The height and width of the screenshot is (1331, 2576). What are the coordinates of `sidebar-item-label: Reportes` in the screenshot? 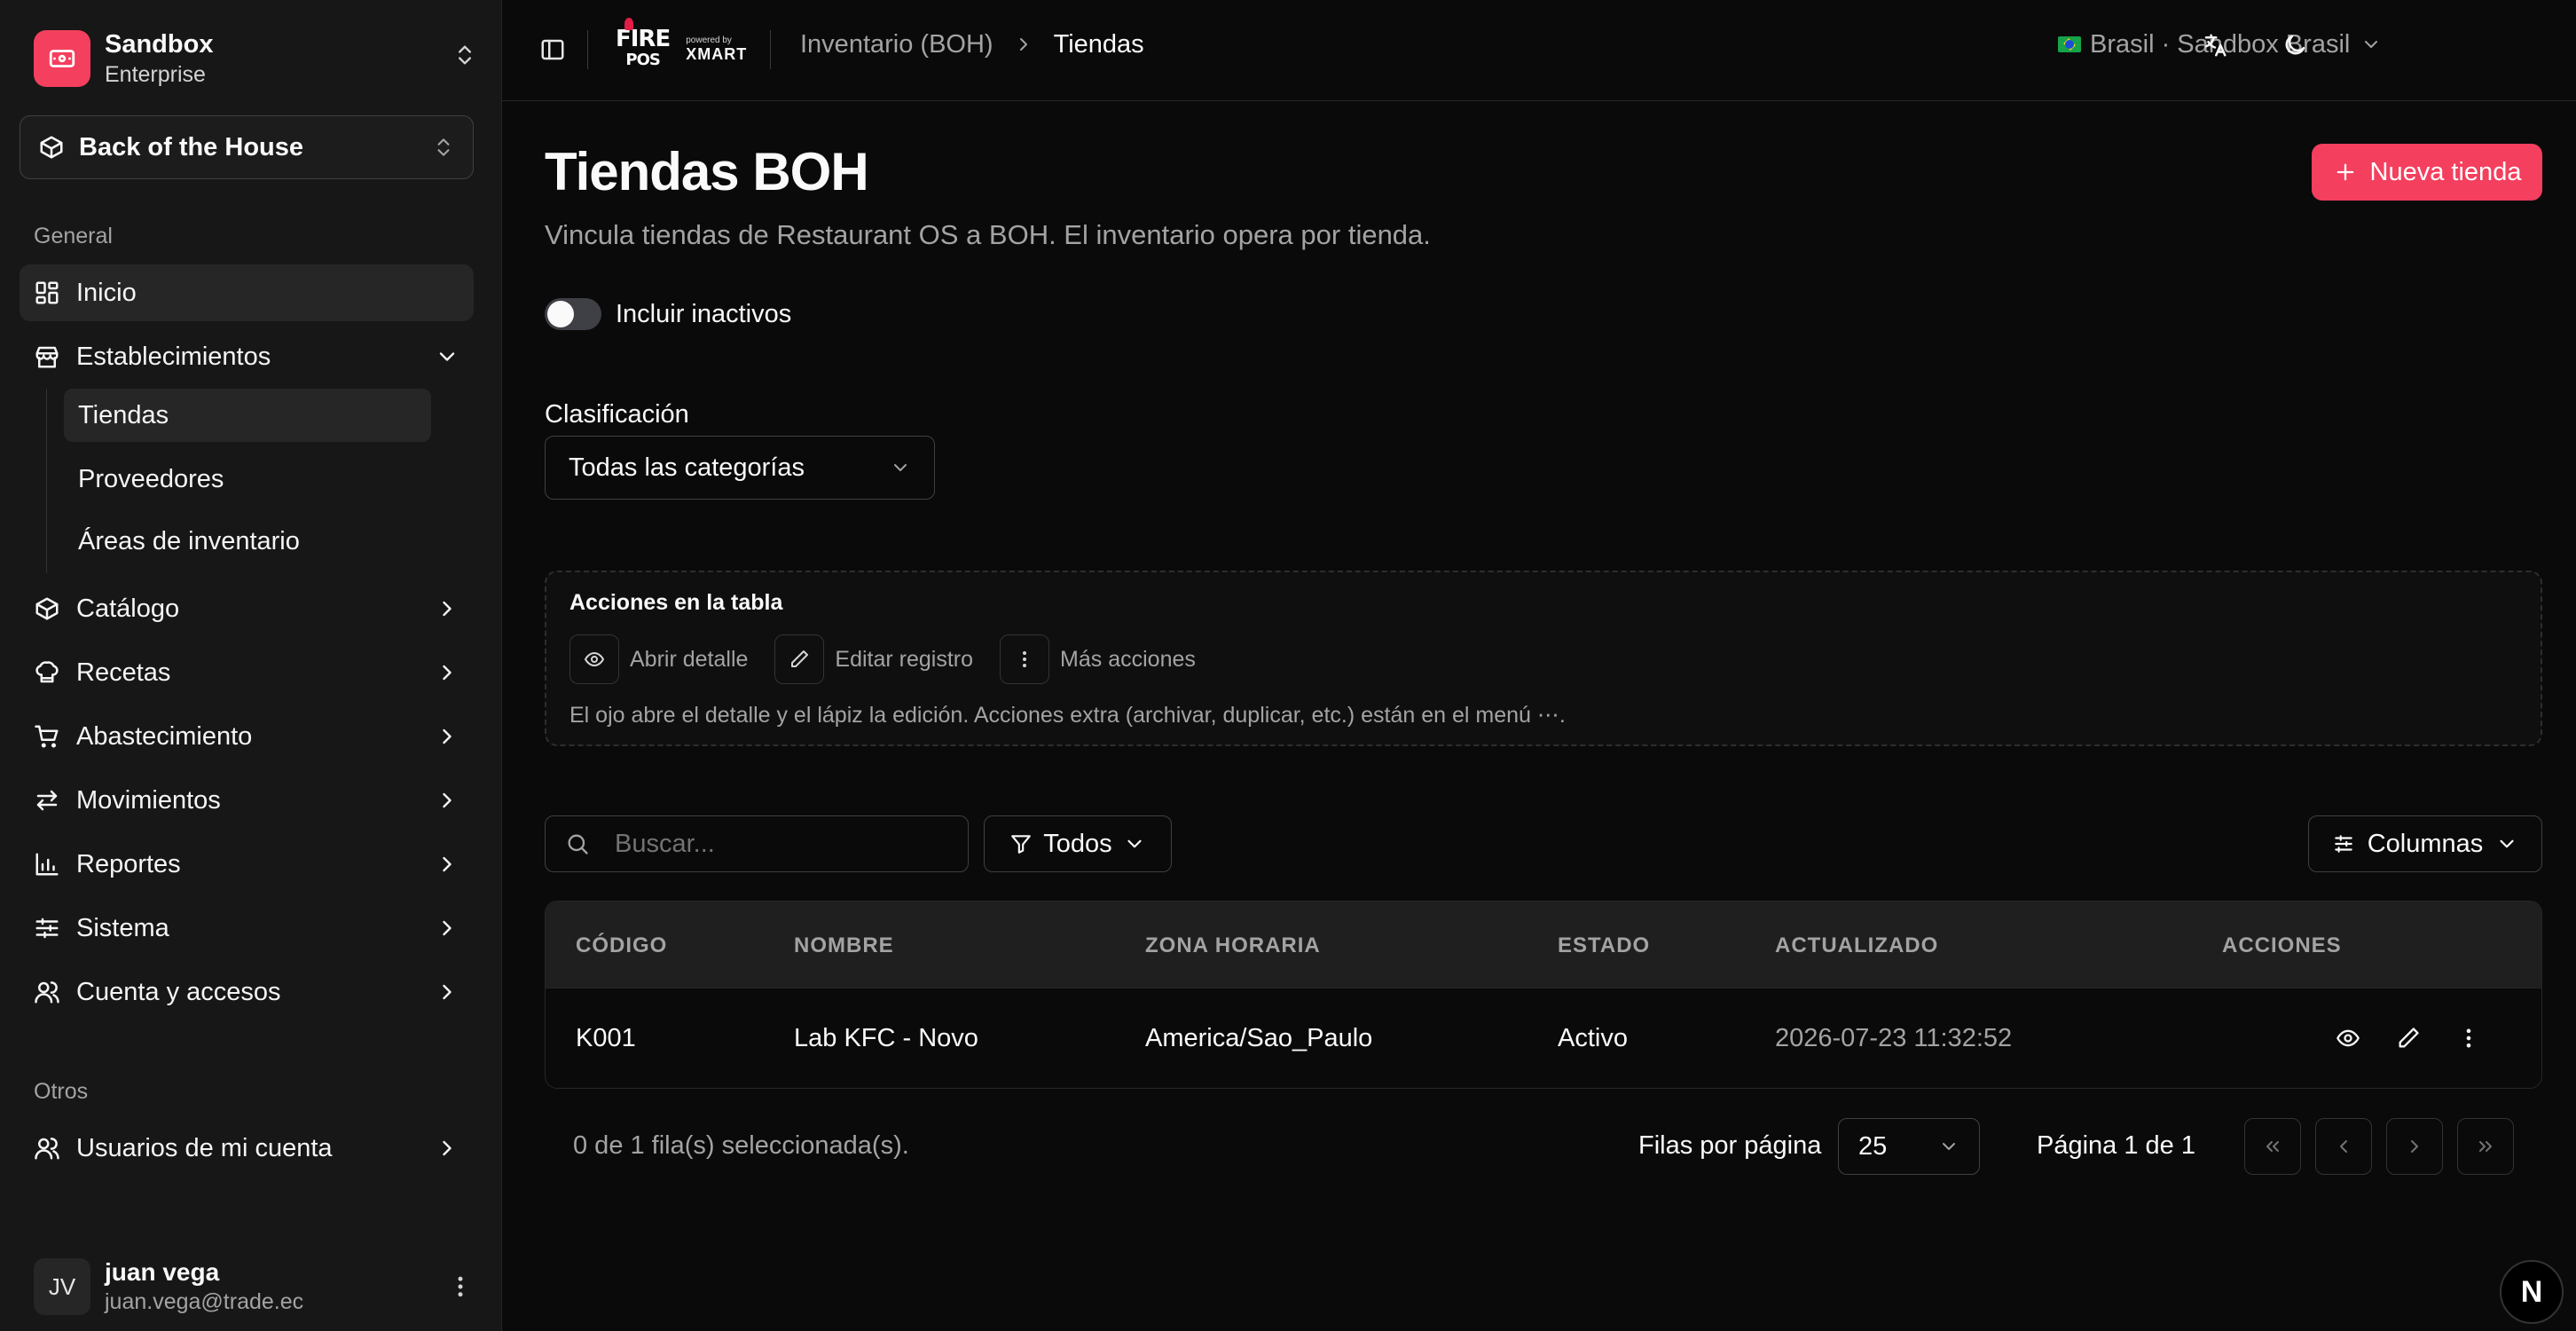 It's located at (128, 863).